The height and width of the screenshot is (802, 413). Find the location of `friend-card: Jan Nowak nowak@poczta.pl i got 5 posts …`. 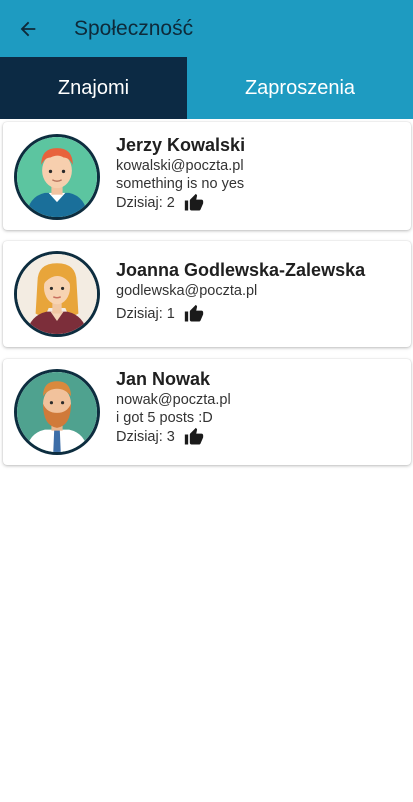

friend-card: Jan Nowak nowak@poczta.pl i got 5 posts … is located at coordinates (207, 412).